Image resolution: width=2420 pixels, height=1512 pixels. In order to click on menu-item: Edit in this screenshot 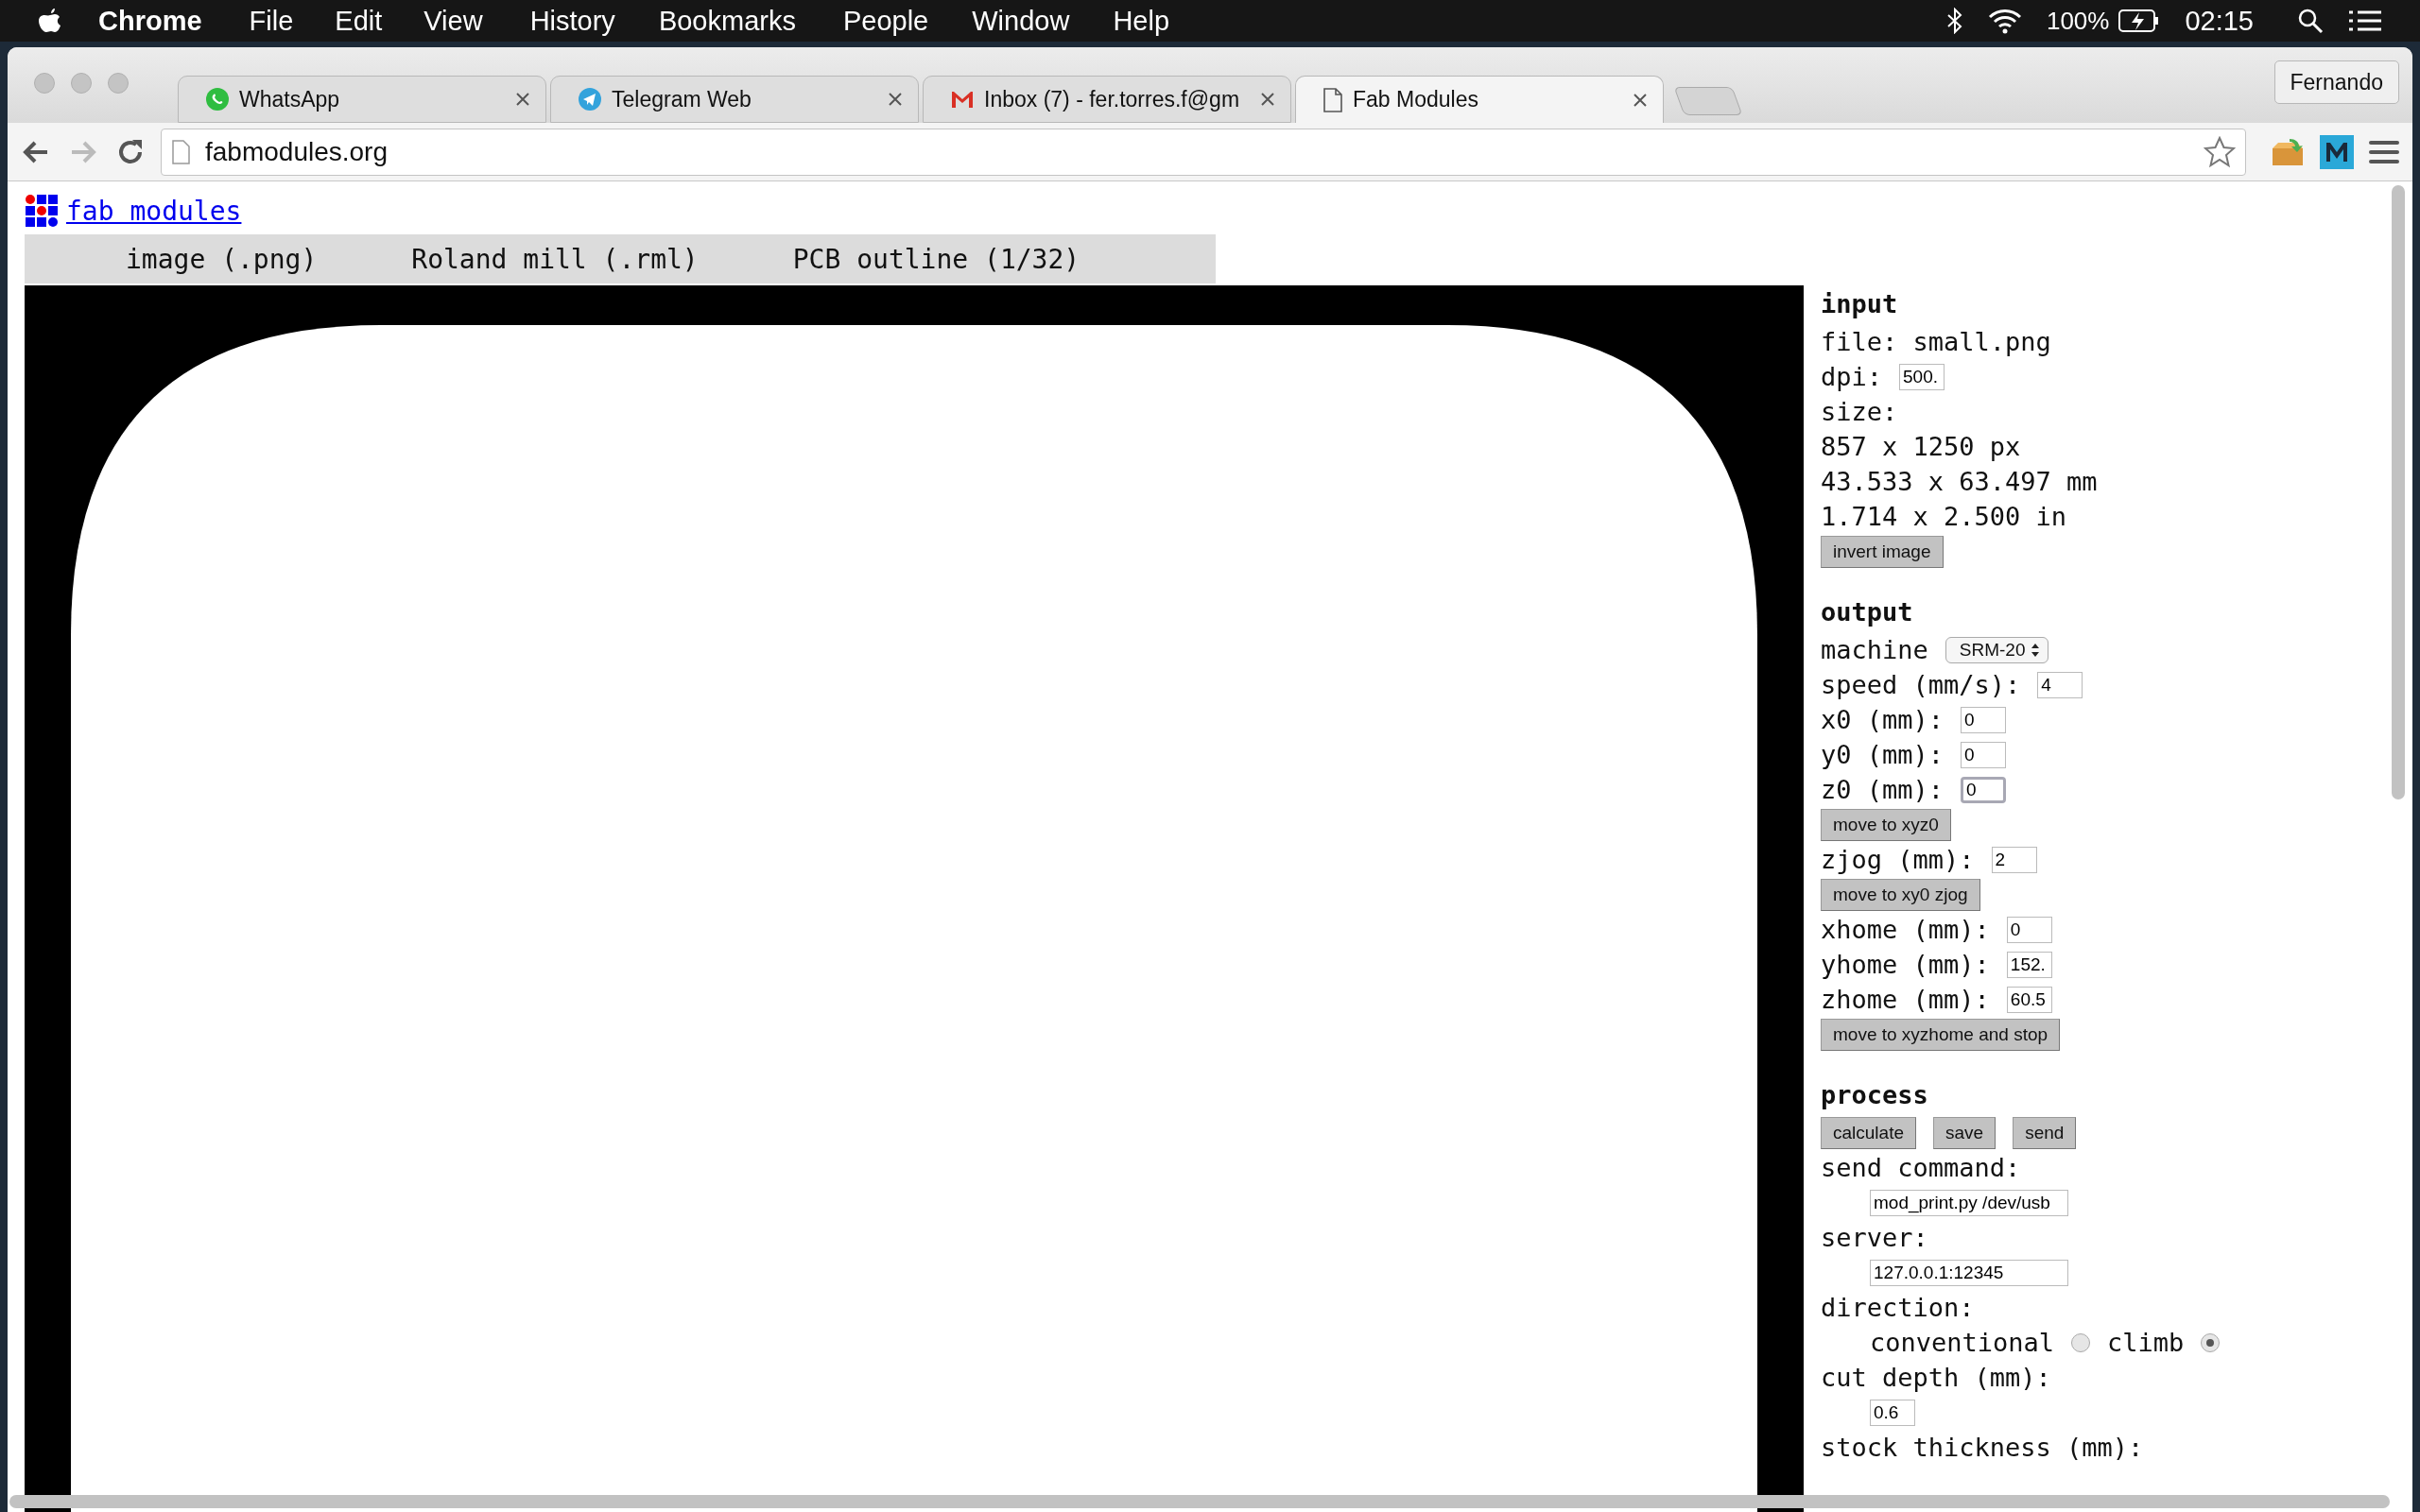, I will do `click(359, 21)`.